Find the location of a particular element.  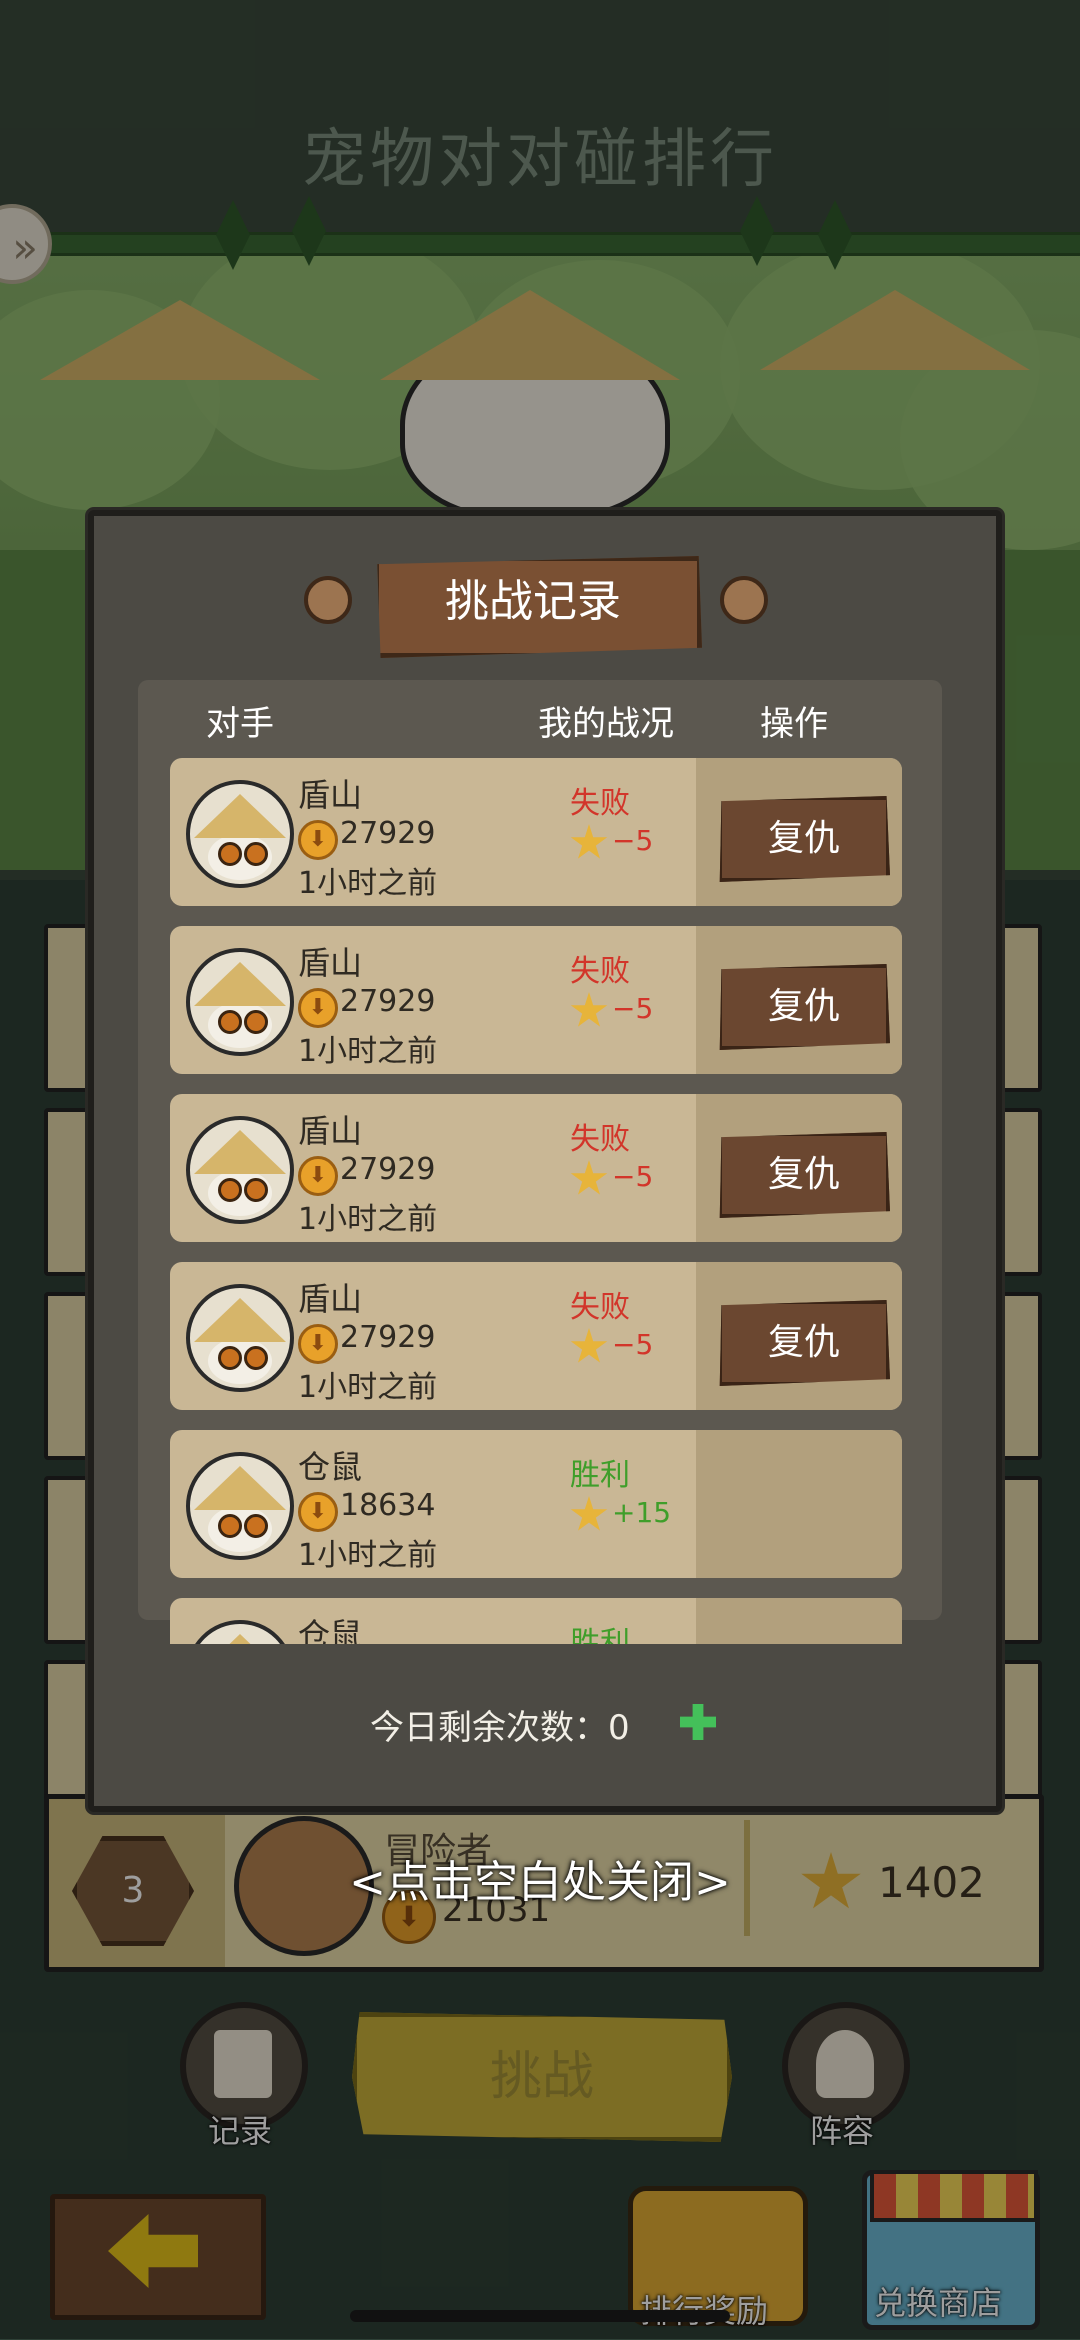

remaining-attempts: 今日剩余次数：0 is located at coordinates (500, 1728).